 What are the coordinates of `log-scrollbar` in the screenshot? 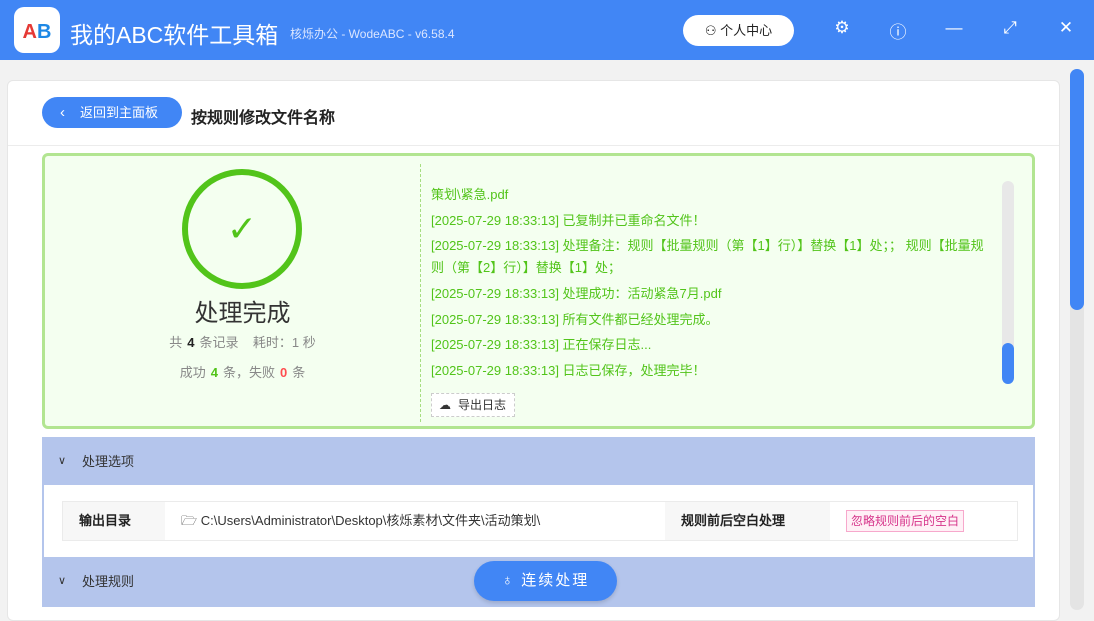 It's located at (1008, 282).